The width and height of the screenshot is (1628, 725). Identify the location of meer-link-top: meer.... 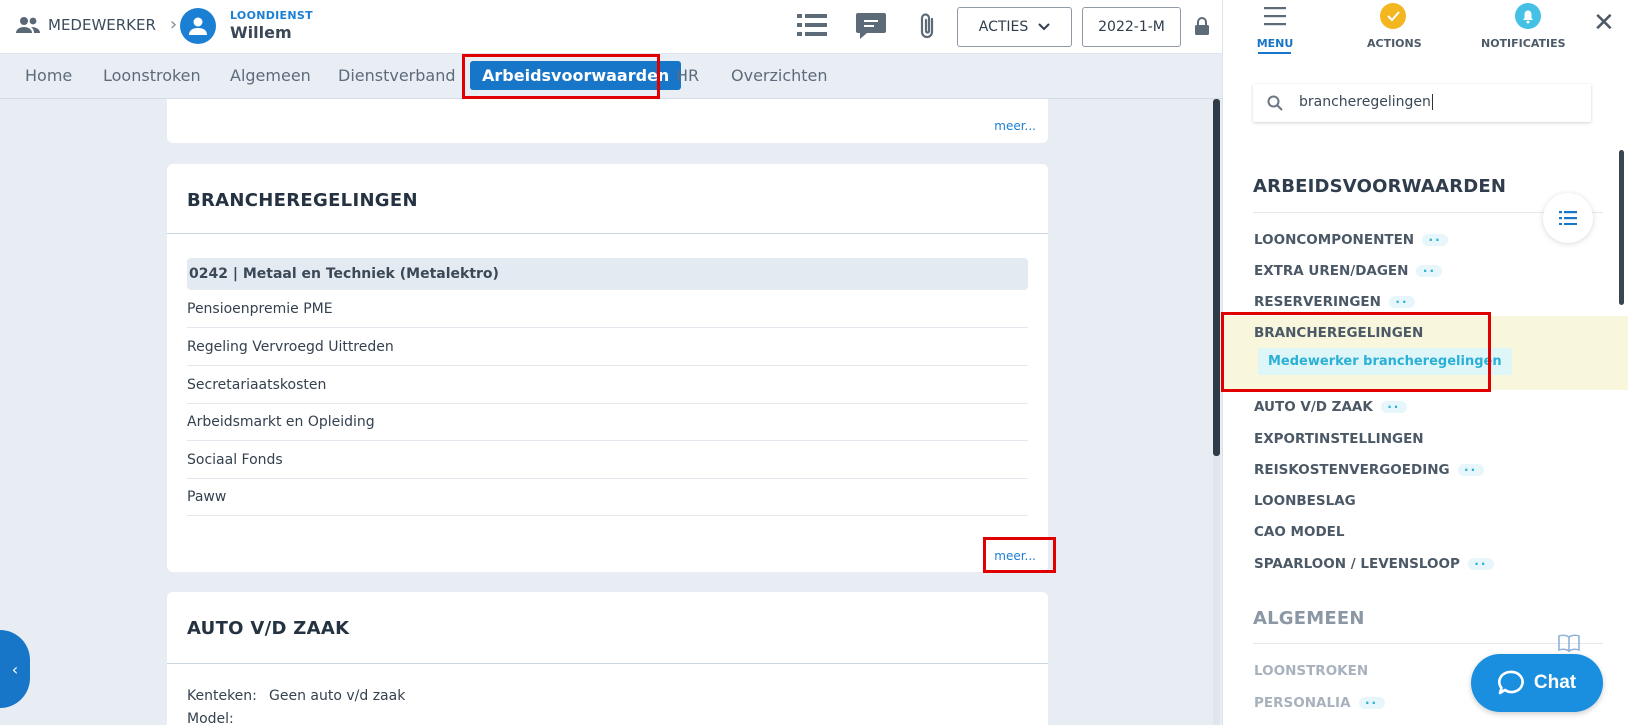
(1015, 126).